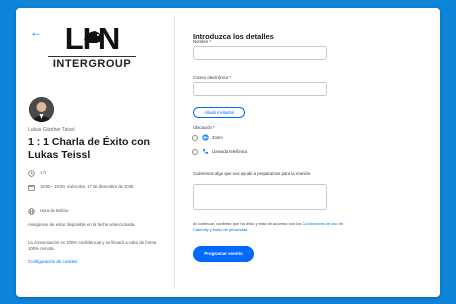  I want to click on radio-zoom, so click(195, 137).